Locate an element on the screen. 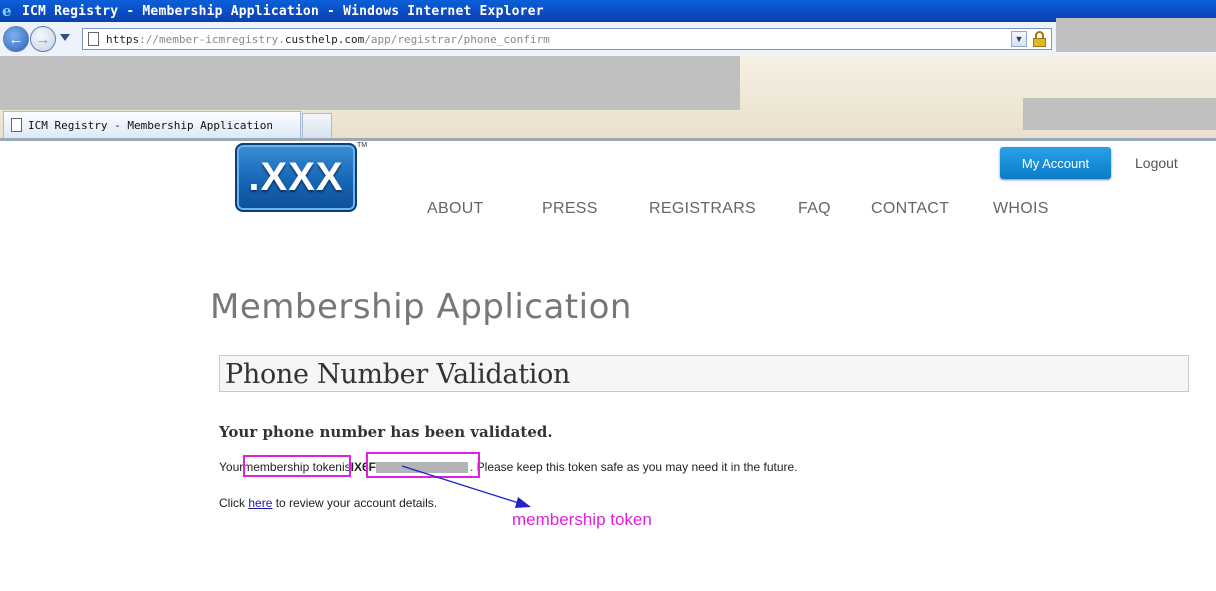  click-suffix: to review your account details. is located at coordinates (355, 503).